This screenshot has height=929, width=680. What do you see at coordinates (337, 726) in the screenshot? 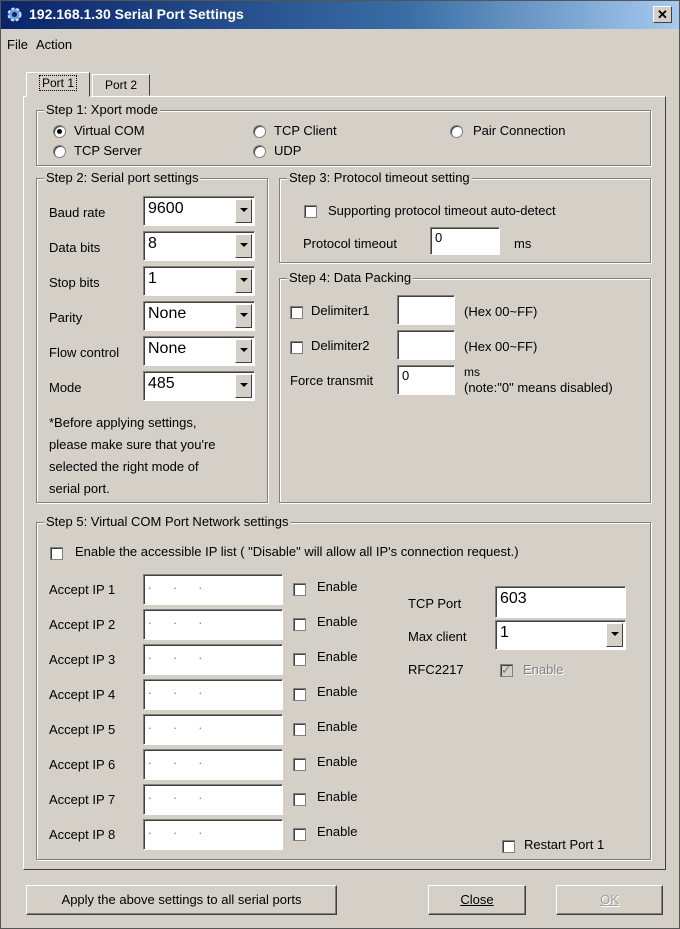
I see `accept-ip-5-enable-label: Enable` at bounding box center [337, 726].